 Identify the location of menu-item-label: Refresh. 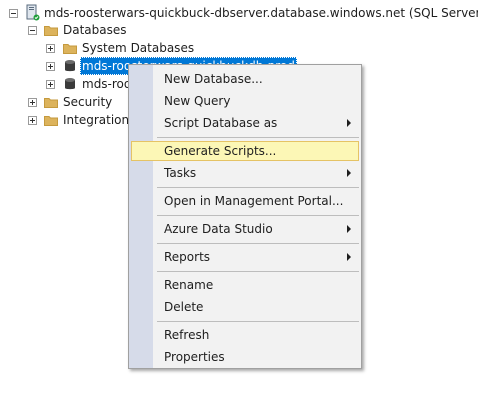
(187, 335).